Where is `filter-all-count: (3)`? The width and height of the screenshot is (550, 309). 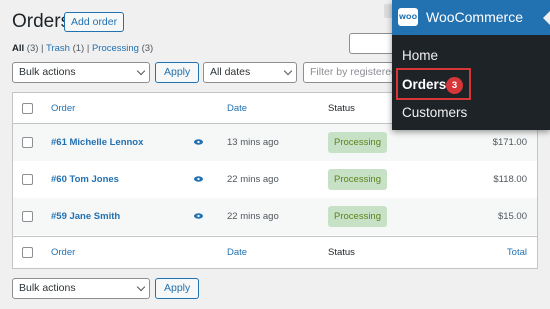
filter-all-count: (3) is located at coordinates (32, 48).